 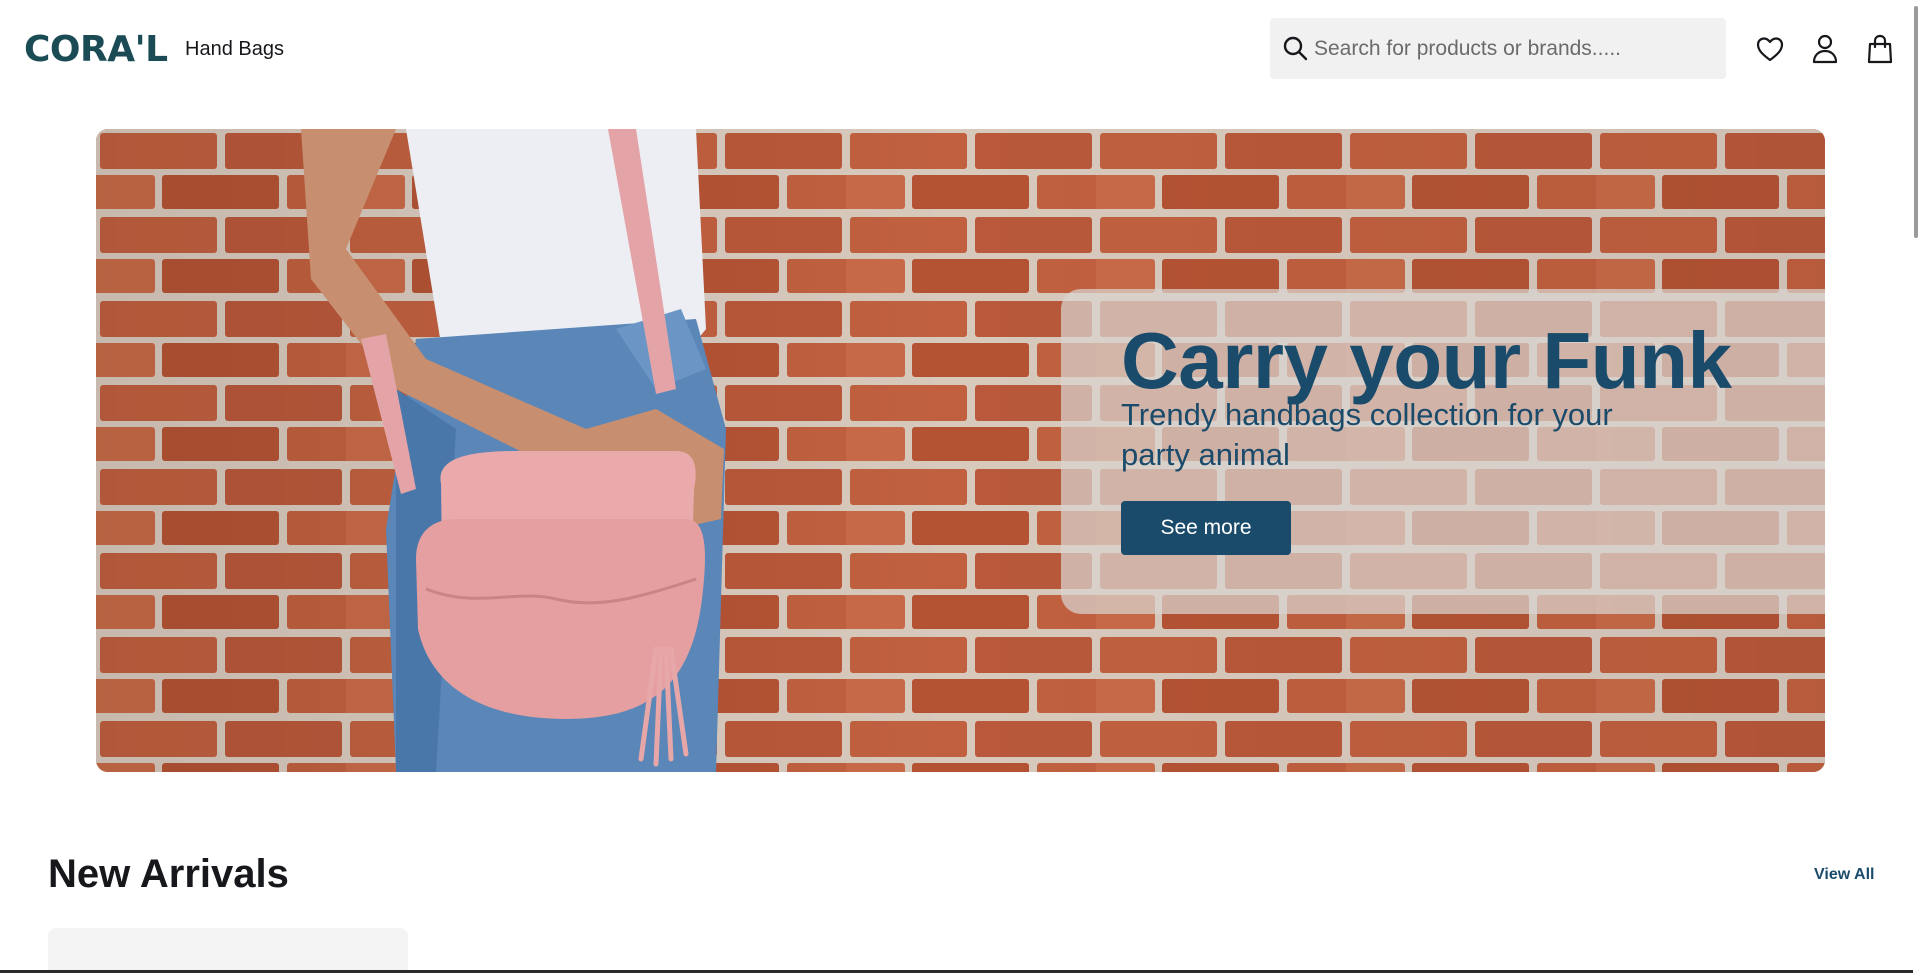 What do you see at coordinates (1295, 48) in the screenshot?
I see `search-icon` at bounding box center [1295, 48].